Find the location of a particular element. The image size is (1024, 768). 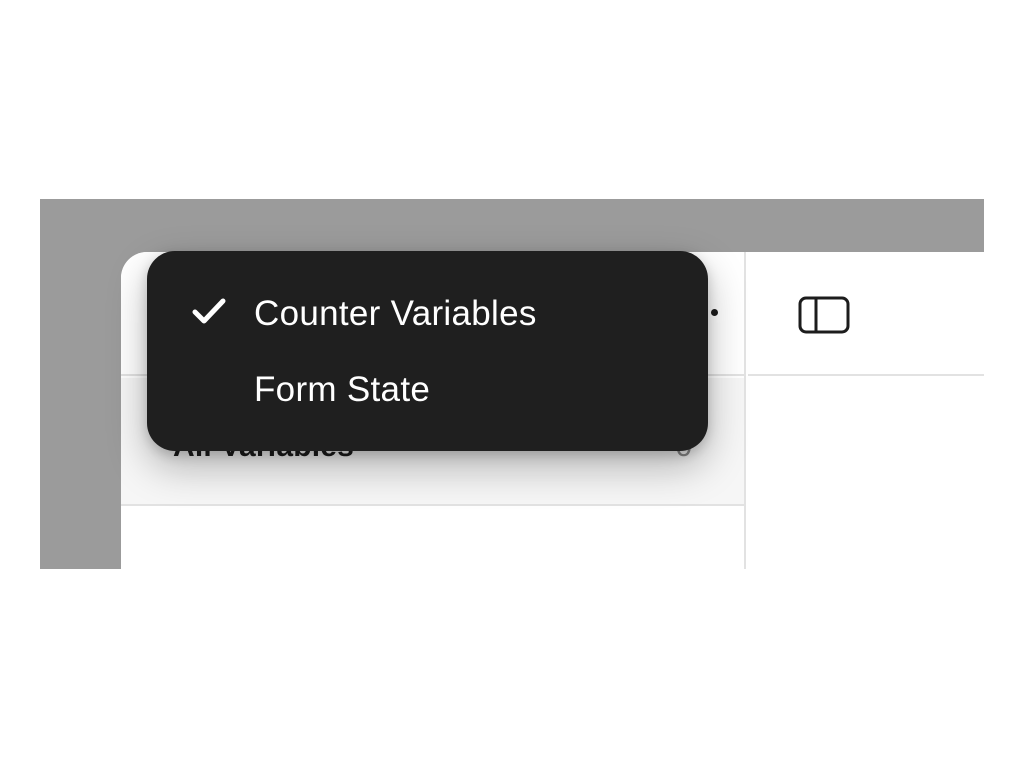

menu-item-label: Form State is located at coordinates (342, 389).